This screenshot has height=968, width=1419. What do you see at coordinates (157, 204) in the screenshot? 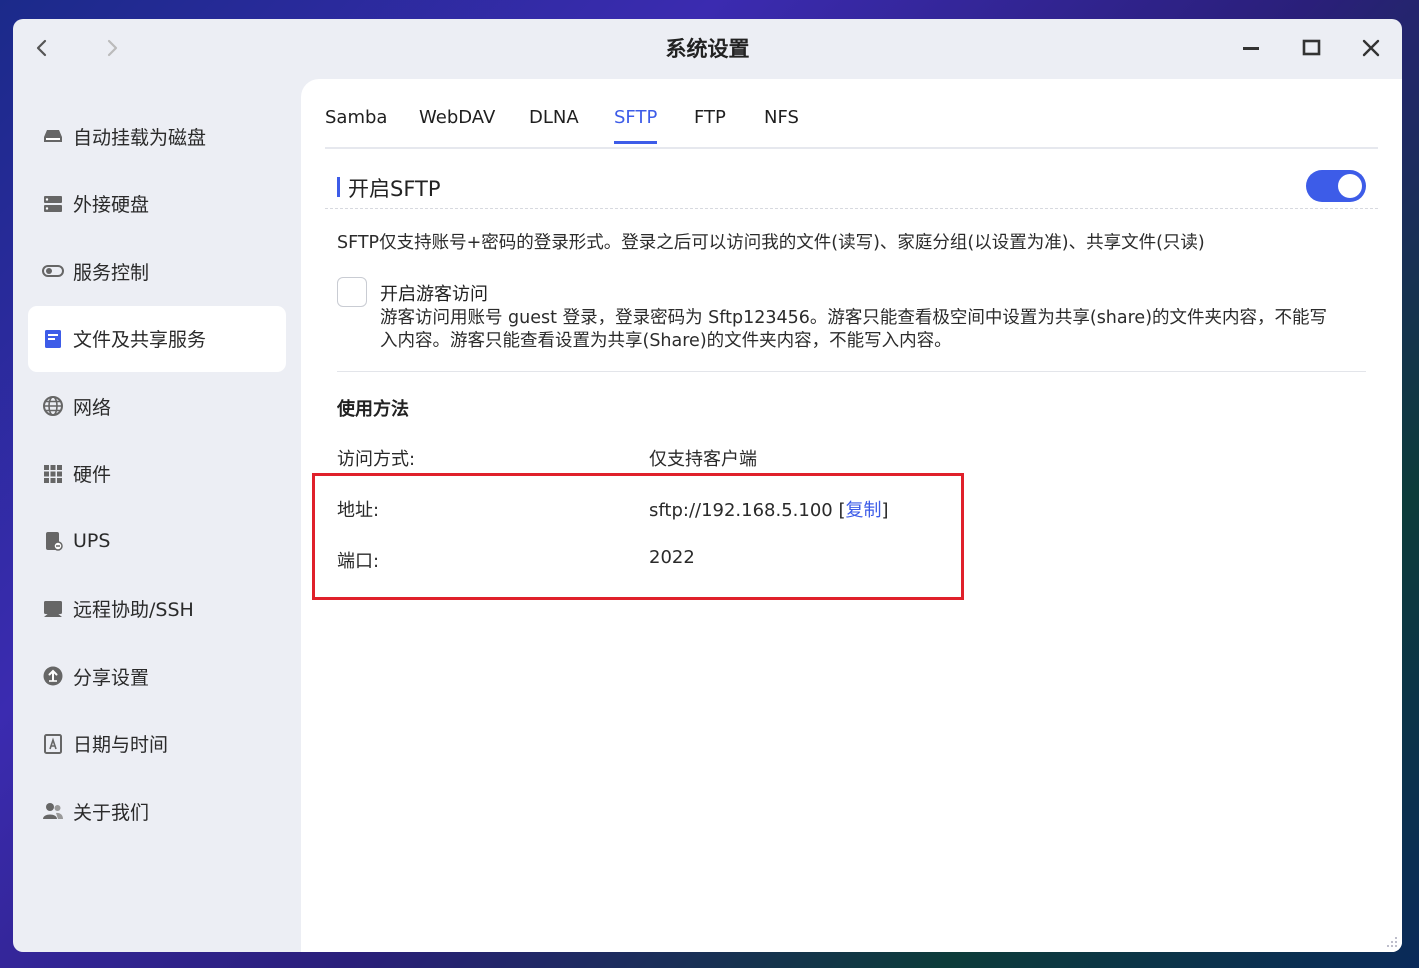
I see `sidebar-item-external-disk: 外接硬盘` at bounding box center [157, 204].